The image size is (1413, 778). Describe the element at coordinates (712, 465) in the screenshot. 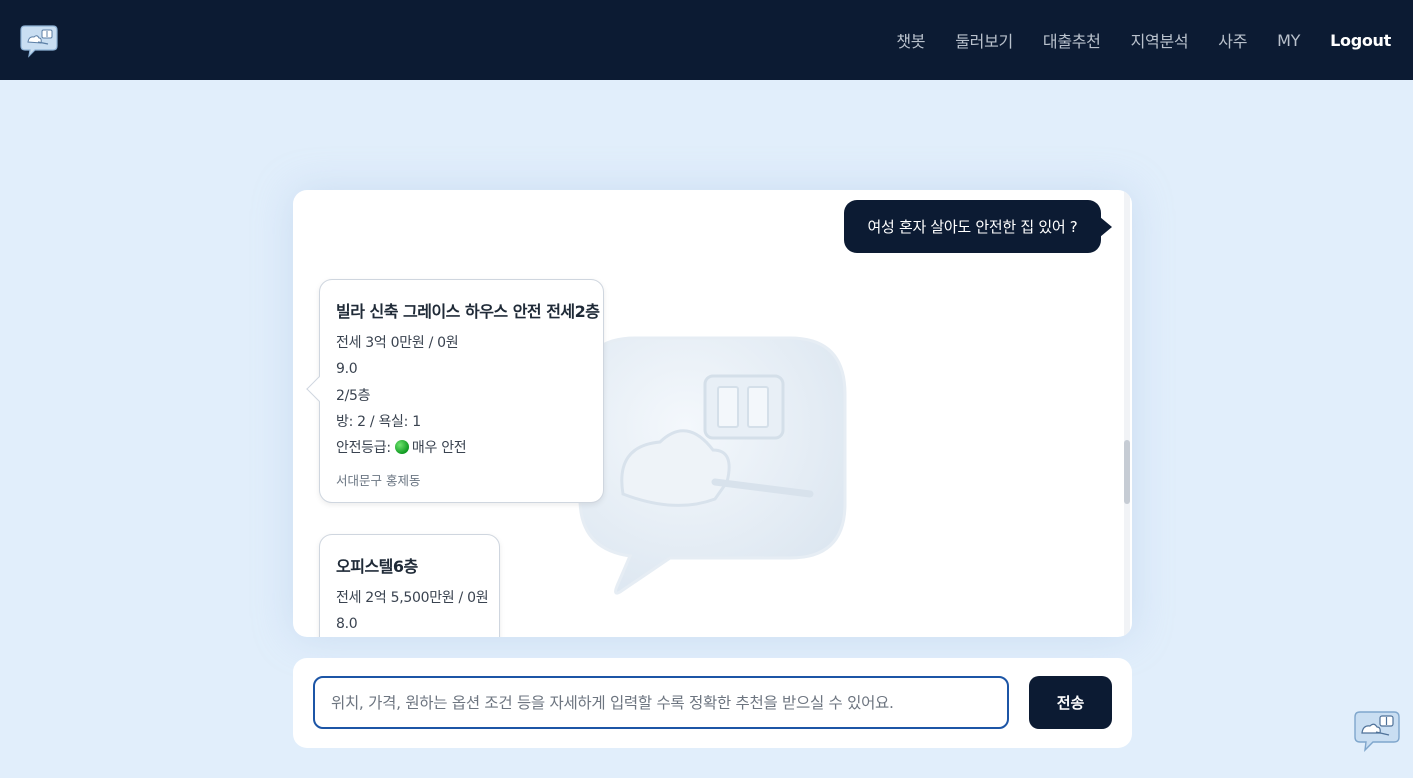

I see `chat-bot-watermark-icon` at that location.